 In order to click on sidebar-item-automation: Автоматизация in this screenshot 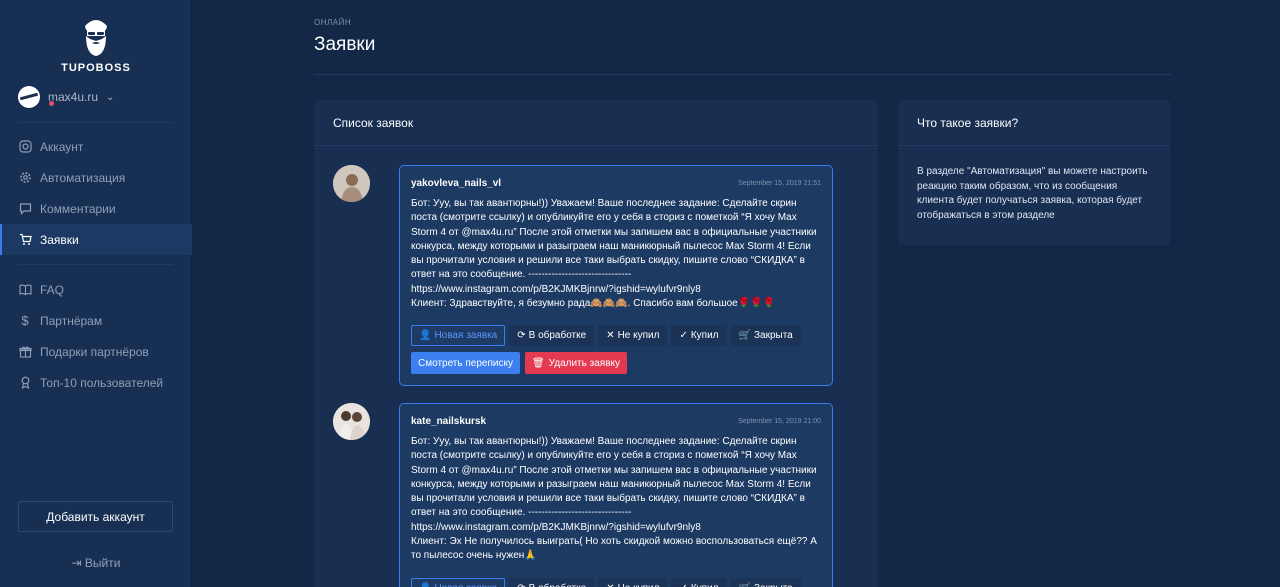, I will do `click(96, 177)`.